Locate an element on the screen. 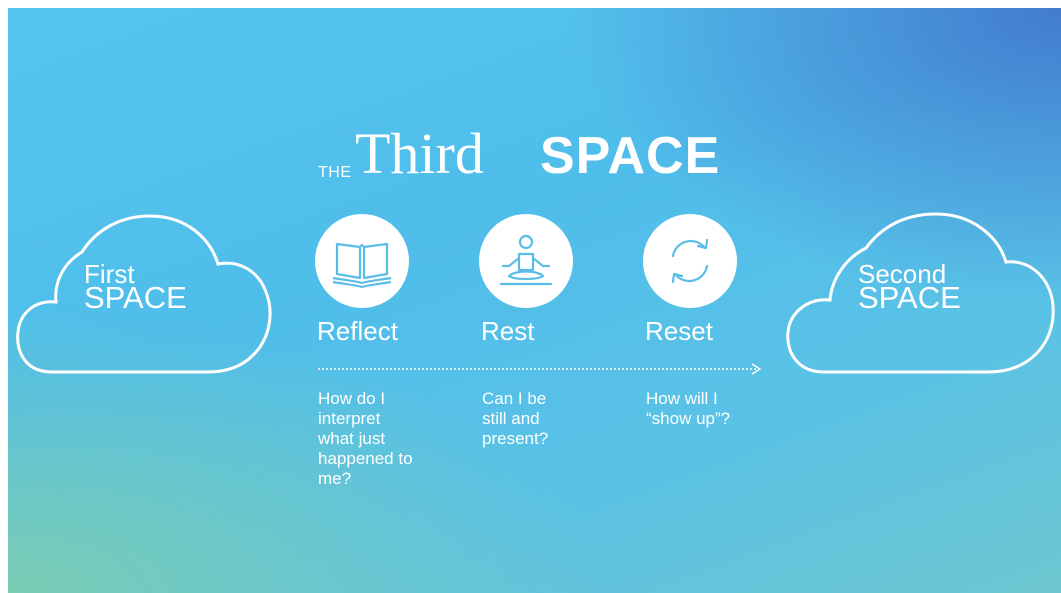 This screenshot has height=593, width=1061. step-question: Can I be still and present? is located at coordinates (515, 418).